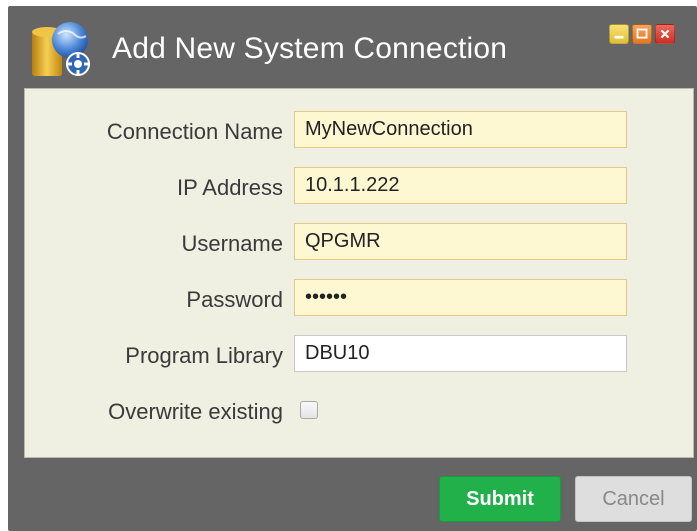 The width and height of the screenshot is (697, 531). I want to click on minimize-icon, so click(619, 37).